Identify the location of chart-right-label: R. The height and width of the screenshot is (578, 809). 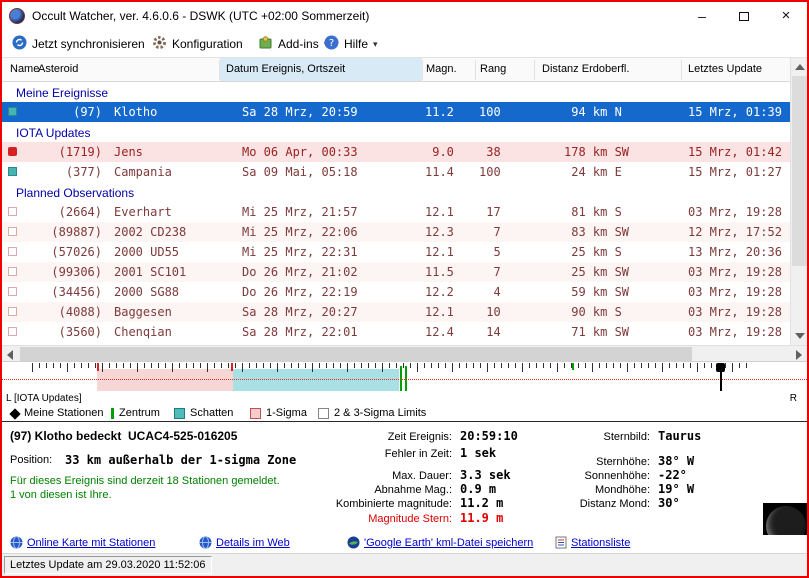
(793, 398).